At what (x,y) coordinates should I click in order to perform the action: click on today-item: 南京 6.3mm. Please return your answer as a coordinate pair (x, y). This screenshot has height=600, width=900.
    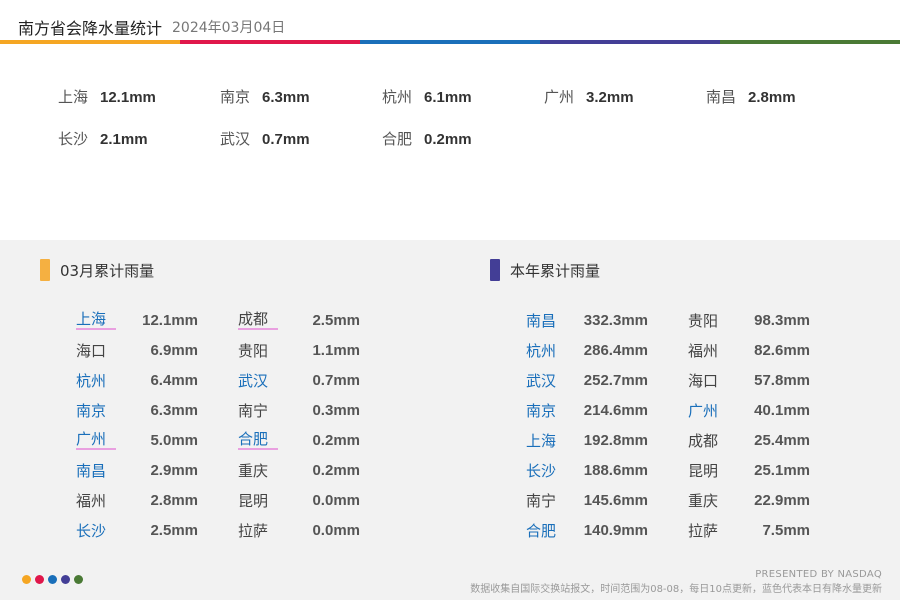
    Looking at the image, I should click on (265, 96).